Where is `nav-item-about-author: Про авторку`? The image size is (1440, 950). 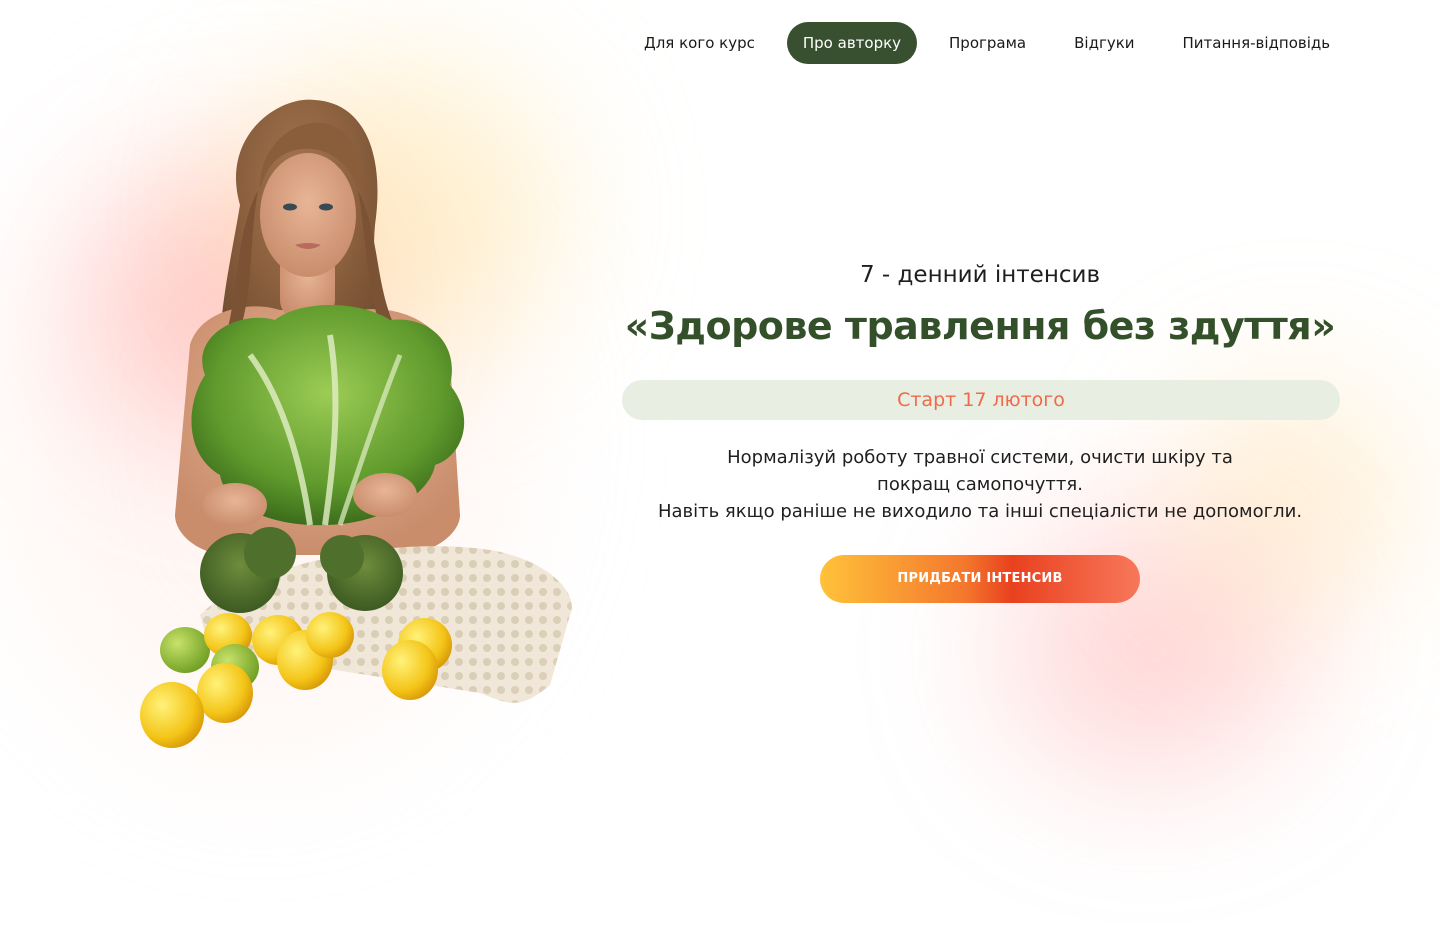 nav-item-about-author: Про авторку is located at coordinates (852, 43).